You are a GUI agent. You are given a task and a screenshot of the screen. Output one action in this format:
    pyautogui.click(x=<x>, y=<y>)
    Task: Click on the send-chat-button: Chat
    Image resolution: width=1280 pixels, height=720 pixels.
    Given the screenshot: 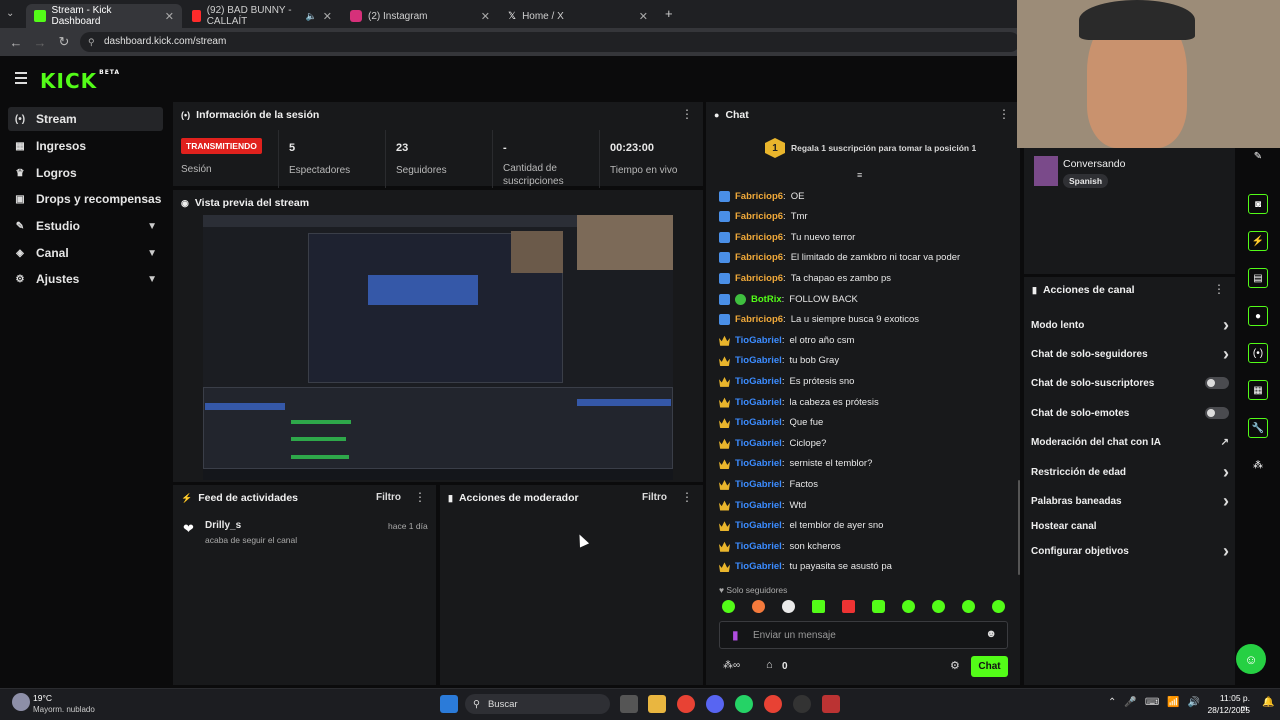 What is the action you would take?
    pyautogui.click(x=989, y=666)
    